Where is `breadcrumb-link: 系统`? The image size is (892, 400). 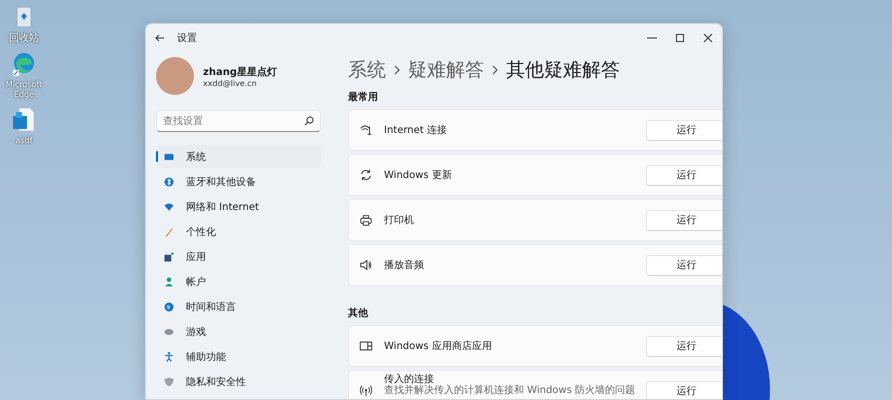 breadcrumb-link: 系统 is located at coordinates (367, 70).